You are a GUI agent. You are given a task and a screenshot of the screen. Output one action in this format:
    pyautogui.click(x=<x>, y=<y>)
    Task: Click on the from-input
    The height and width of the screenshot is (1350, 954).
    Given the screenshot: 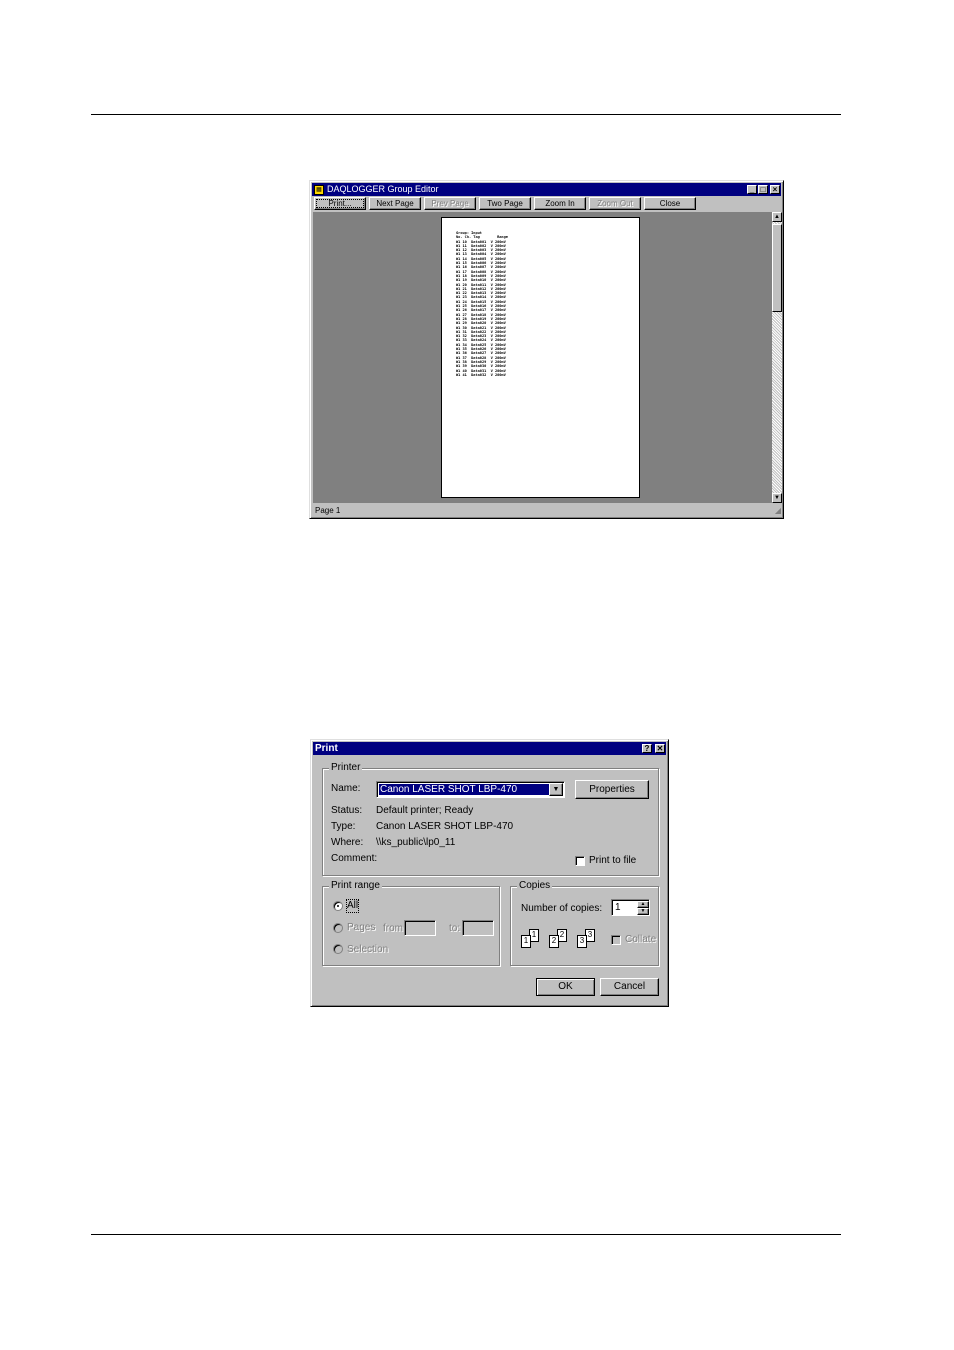 What is the action you would take?
    pyautogui.click(x=420, y=928)
    